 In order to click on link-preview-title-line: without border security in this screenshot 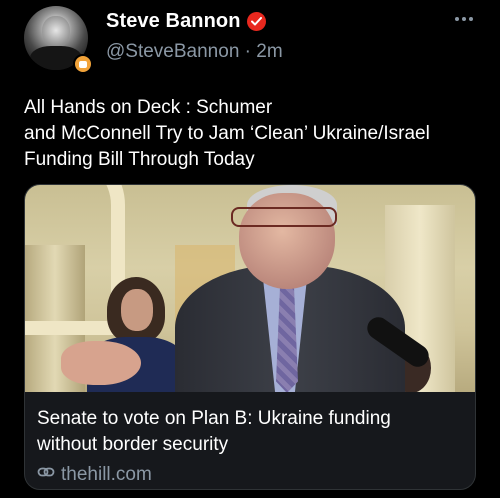, I will do `click(133, 444)`.